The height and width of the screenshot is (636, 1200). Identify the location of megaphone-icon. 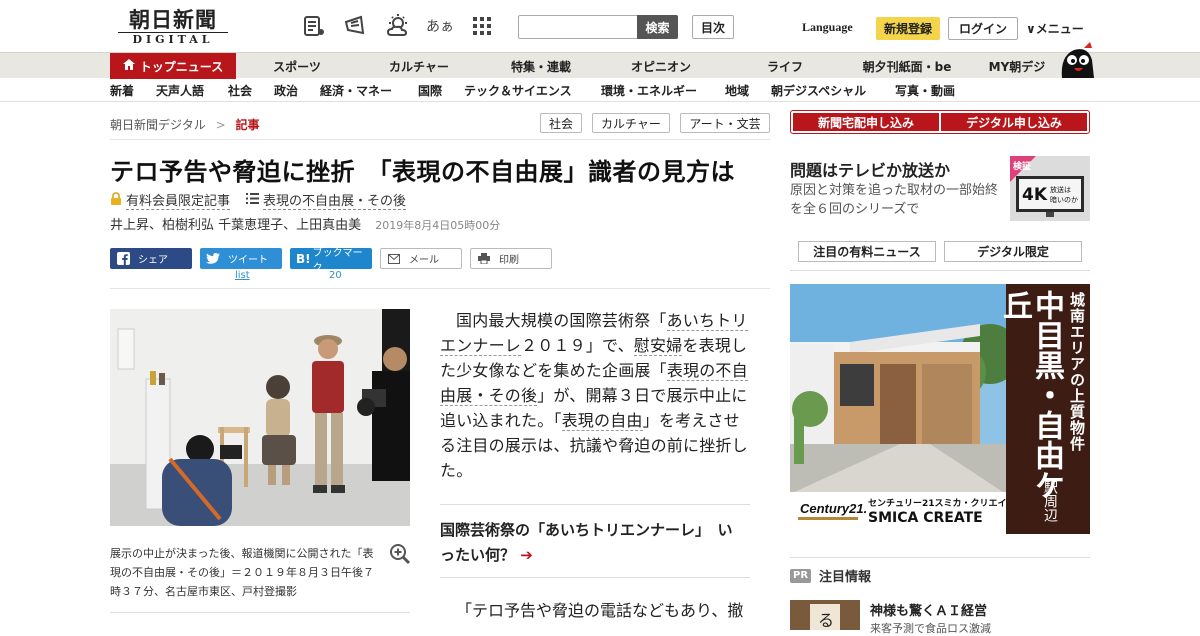
(356, 26).